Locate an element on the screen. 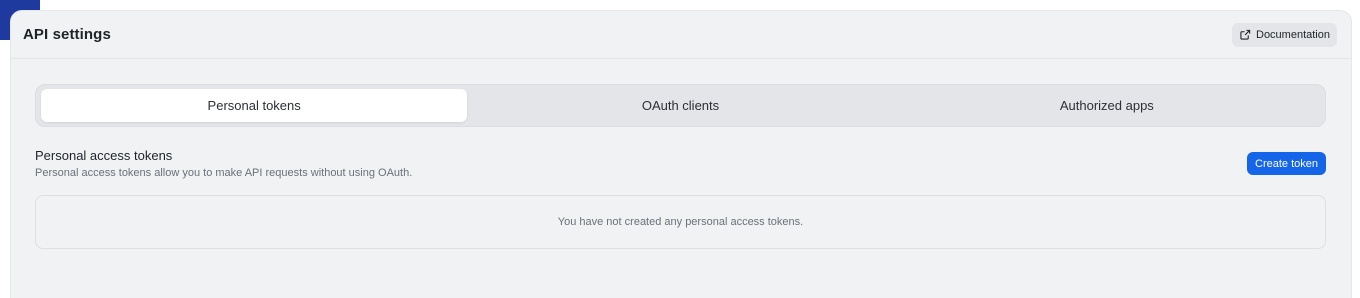 This screenshot has width=1360, height=298. create-token-button: Create token is located at coordinates (1286, 163).